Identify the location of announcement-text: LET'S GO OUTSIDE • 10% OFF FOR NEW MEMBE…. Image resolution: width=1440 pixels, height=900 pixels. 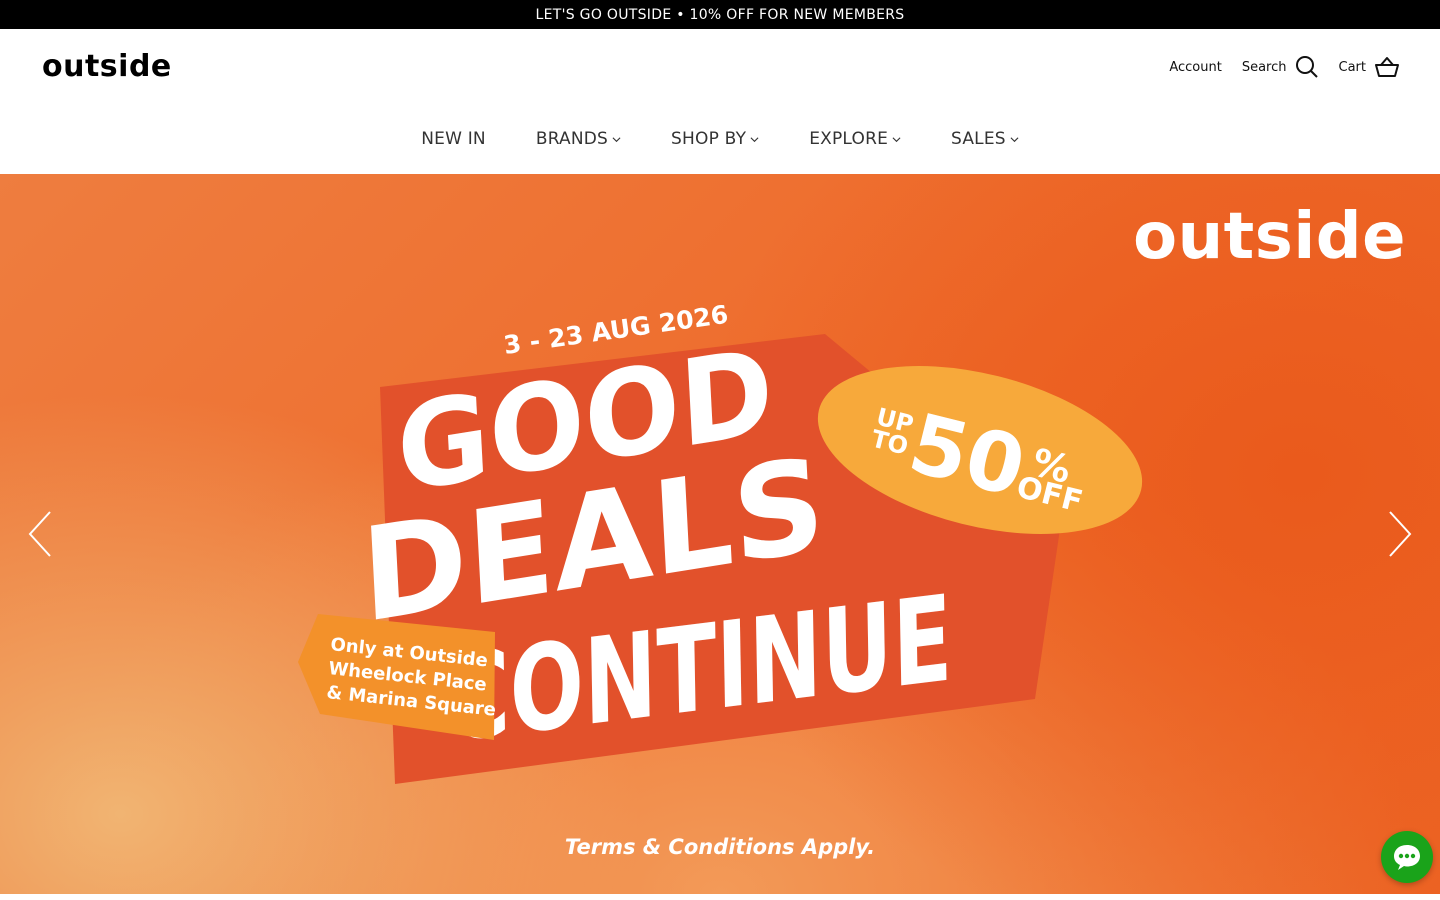
(720, 14).